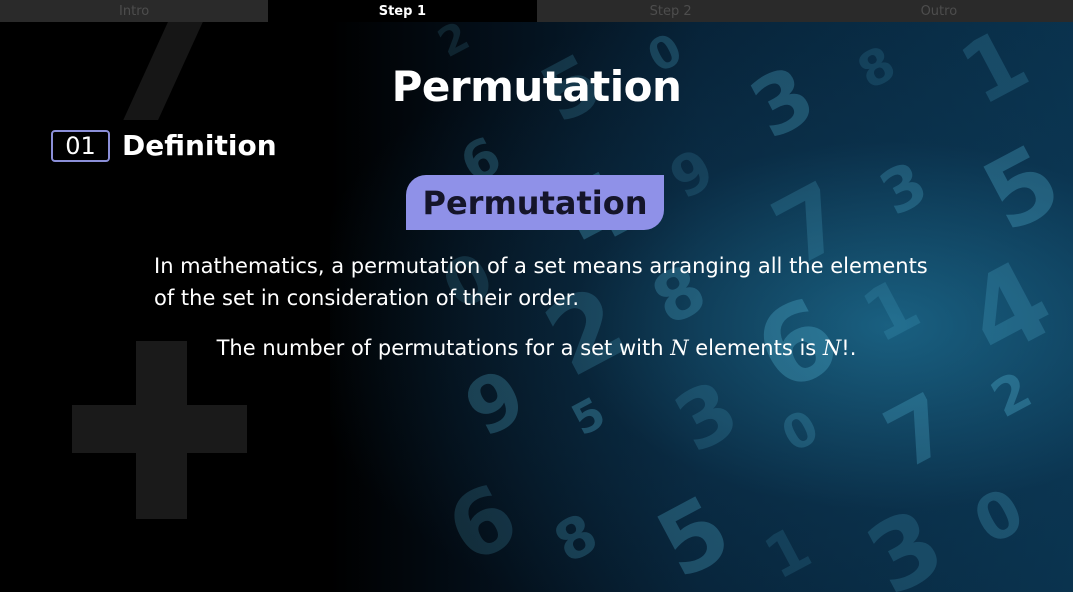 Image resolution: width=1073 pixels, height=592 pixels. Describe the element at coordinates (575, 538) in the screenshot. I see `background-digit: 8` at that location.